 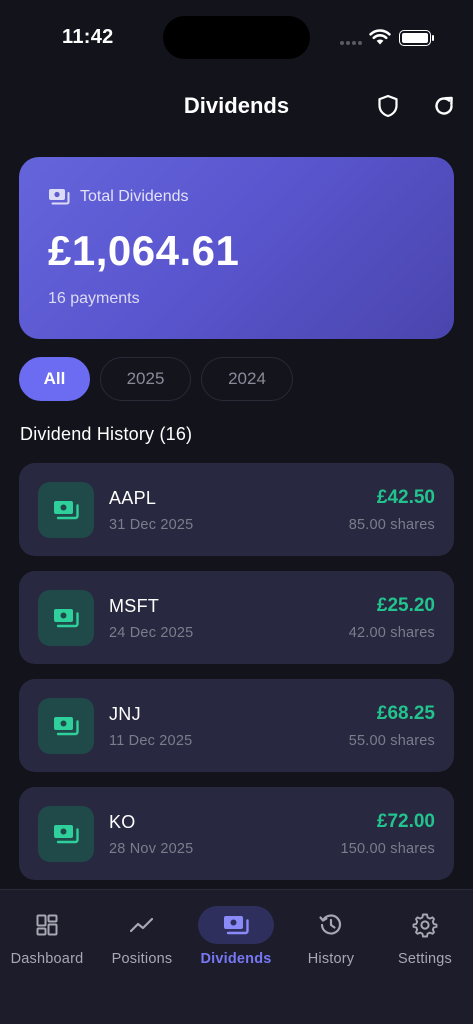 I want to click on wifi-icon, so click(x=380, y=37).